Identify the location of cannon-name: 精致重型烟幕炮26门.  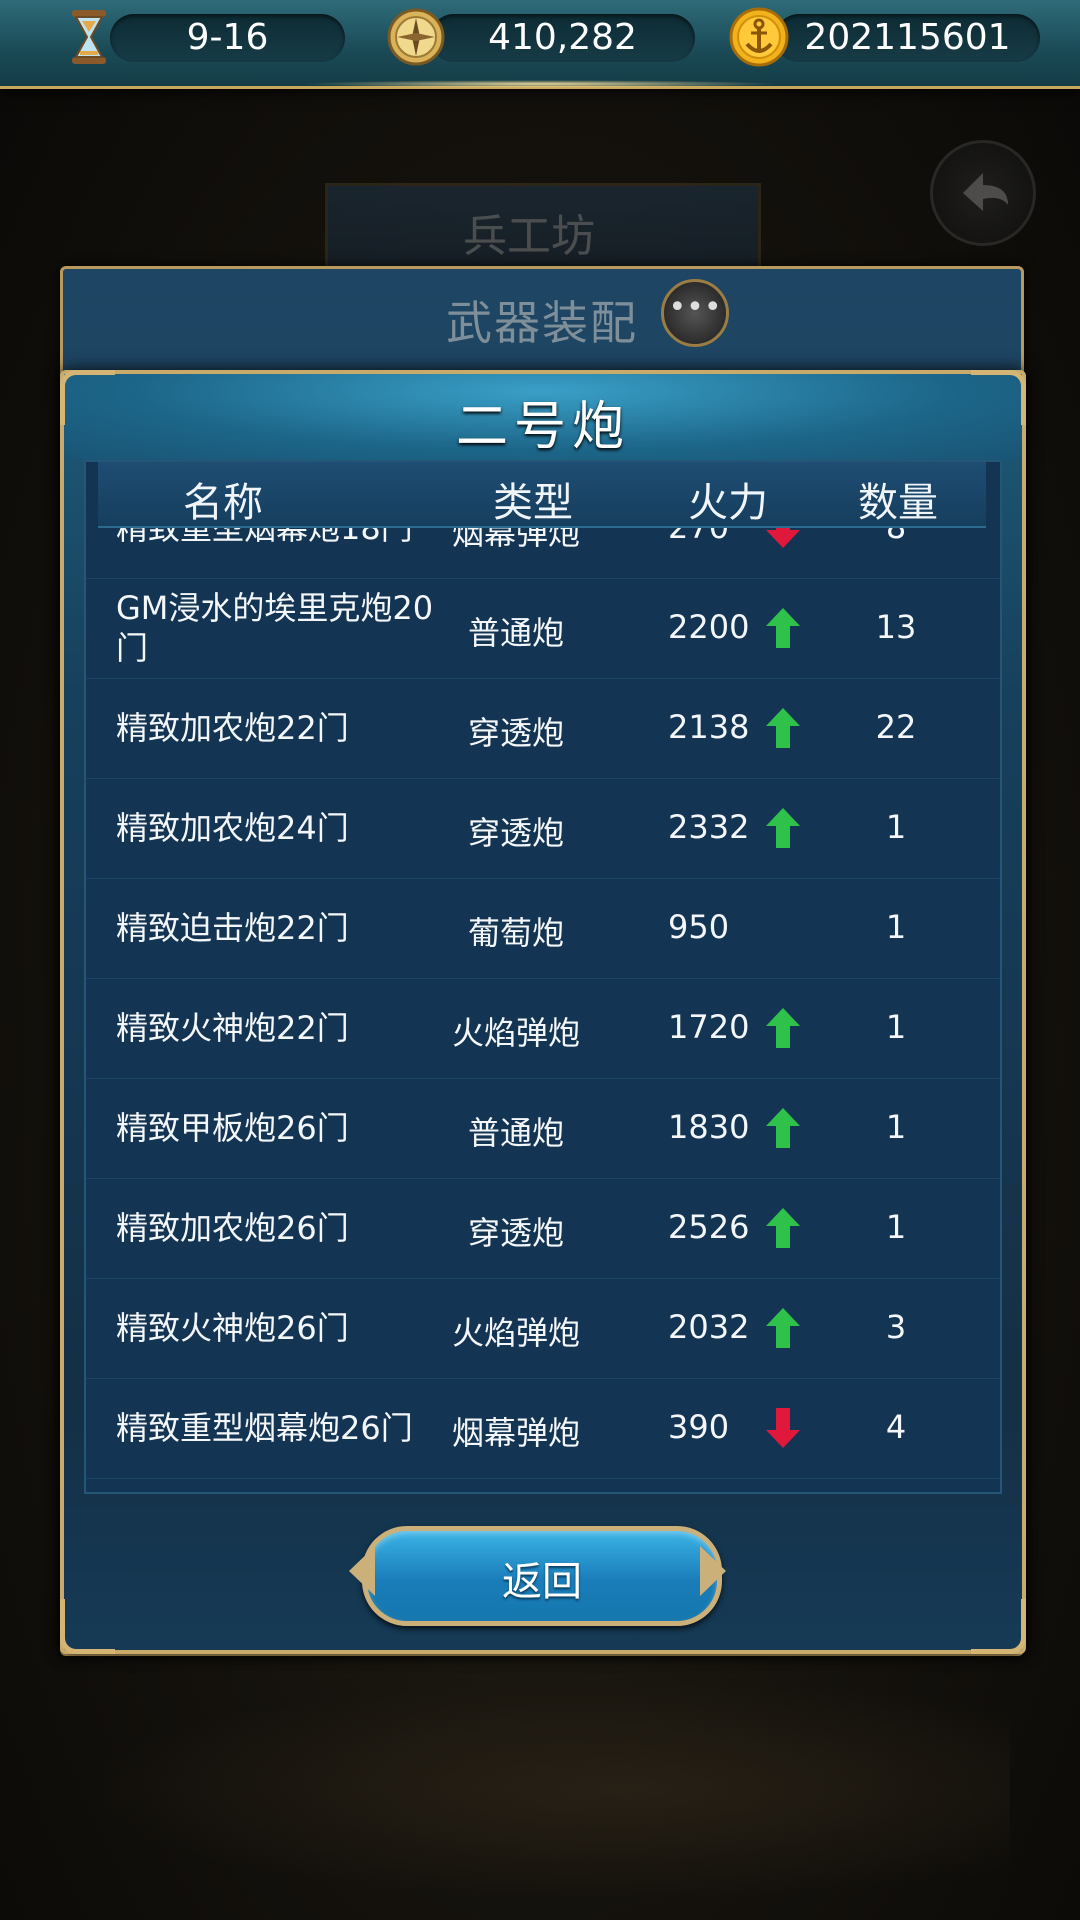
(264, 1428).